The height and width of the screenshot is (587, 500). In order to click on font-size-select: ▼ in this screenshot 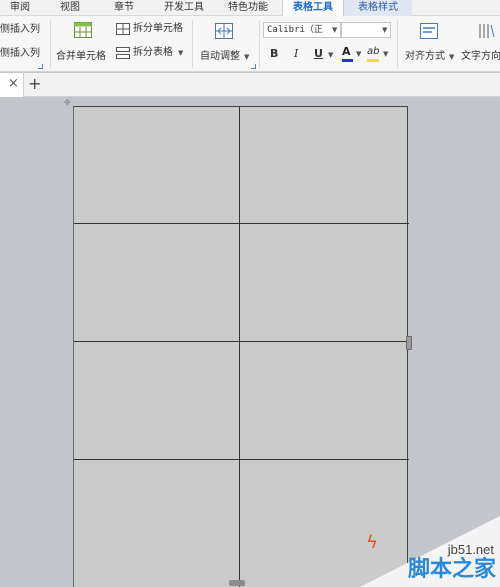, I will do `click(366, 30)`.